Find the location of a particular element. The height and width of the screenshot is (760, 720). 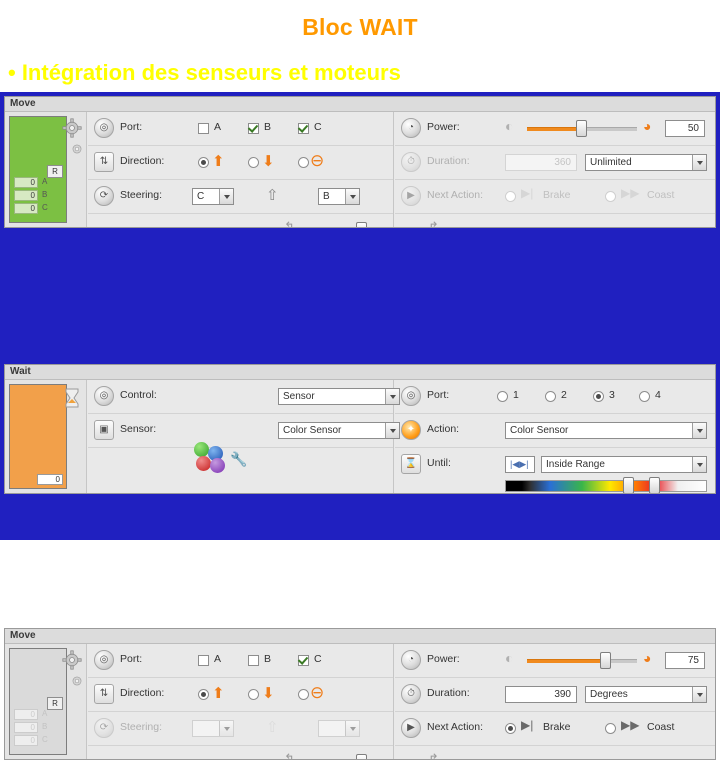

port-2-radio is located at coordinates (550, 396).